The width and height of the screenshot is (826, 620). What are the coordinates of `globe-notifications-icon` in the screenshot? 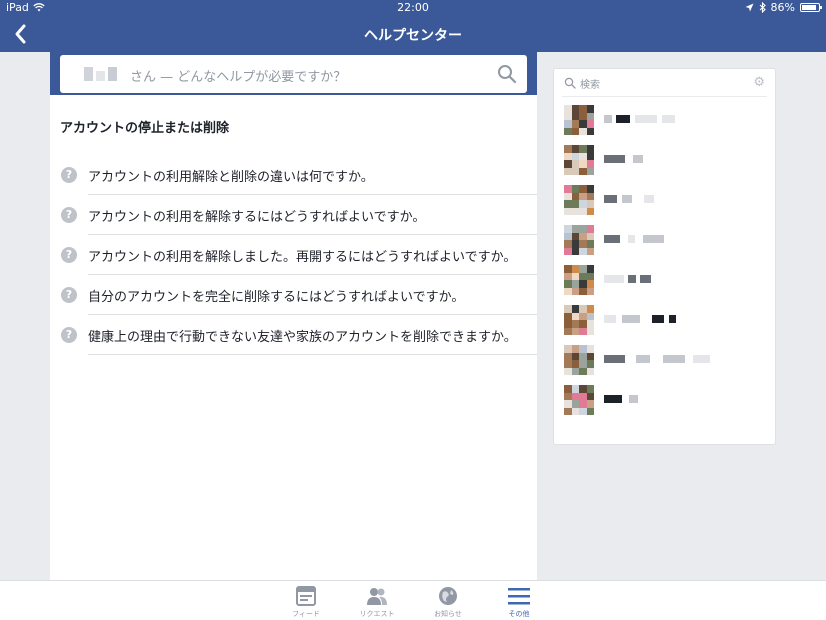 It's located at (448, 596).